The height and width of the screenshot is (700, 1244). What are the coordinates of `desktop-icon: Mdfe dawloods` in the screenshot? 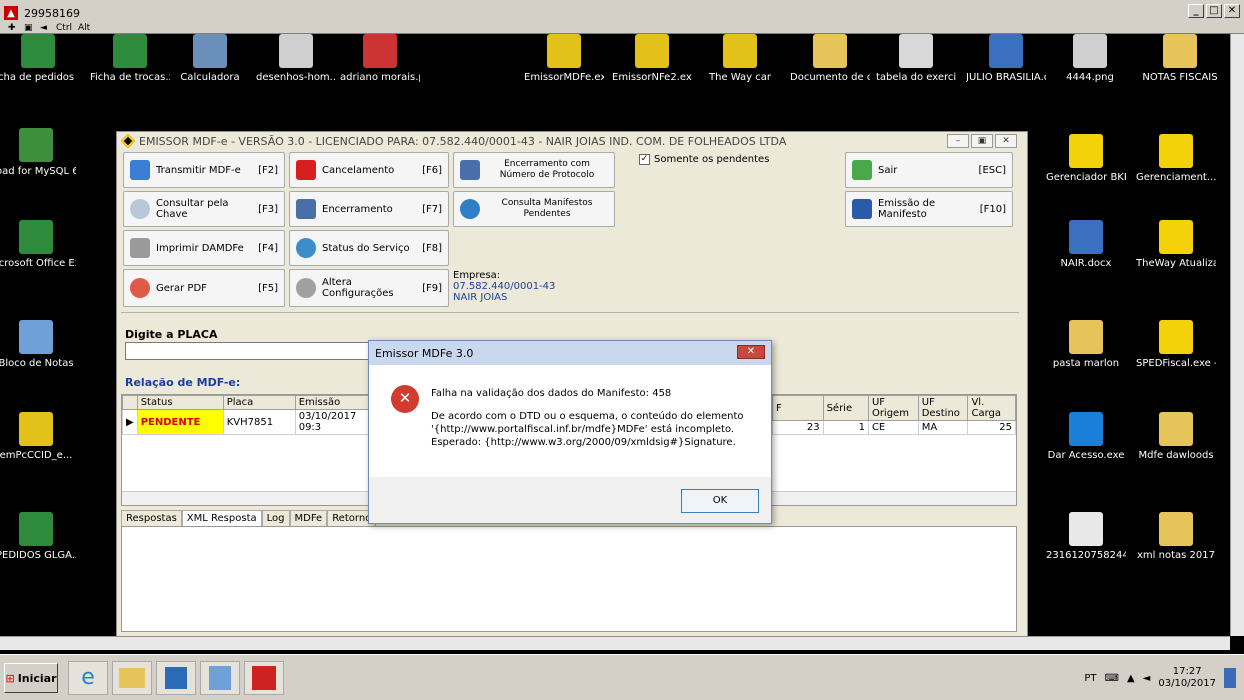 It's located at (1176, 437).